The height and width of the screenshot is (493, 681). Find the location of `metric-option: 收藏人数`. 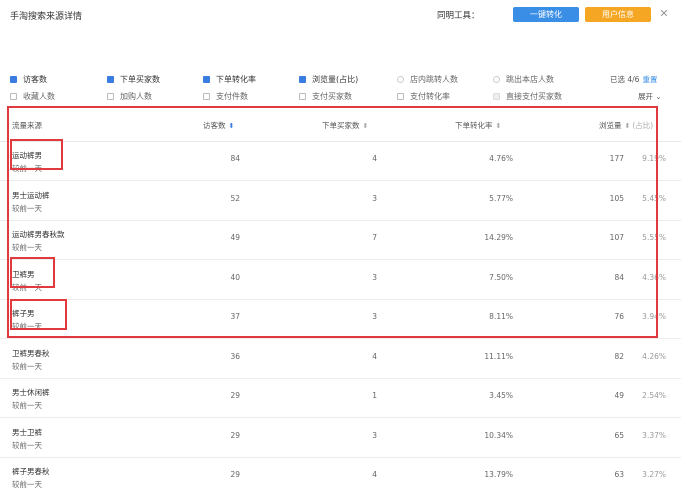

metric-option: 收藏人数 is located at coordinates (32, 96).